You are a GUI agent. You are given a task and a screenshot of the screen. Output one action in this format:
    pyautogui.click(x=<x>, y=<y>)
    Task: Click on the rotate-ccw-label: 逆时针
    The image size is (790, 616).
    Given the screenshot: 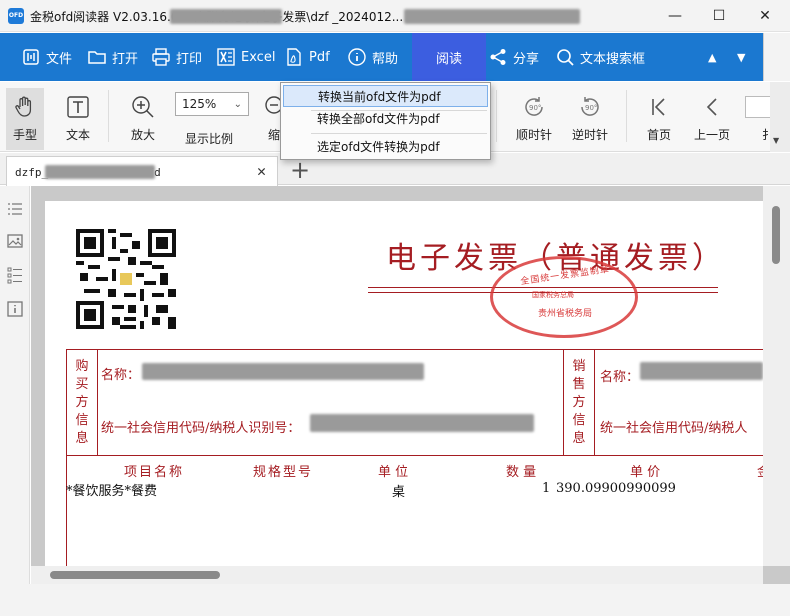 What is the action you would take?
    pyautogui.click(x=589, y=135)
    